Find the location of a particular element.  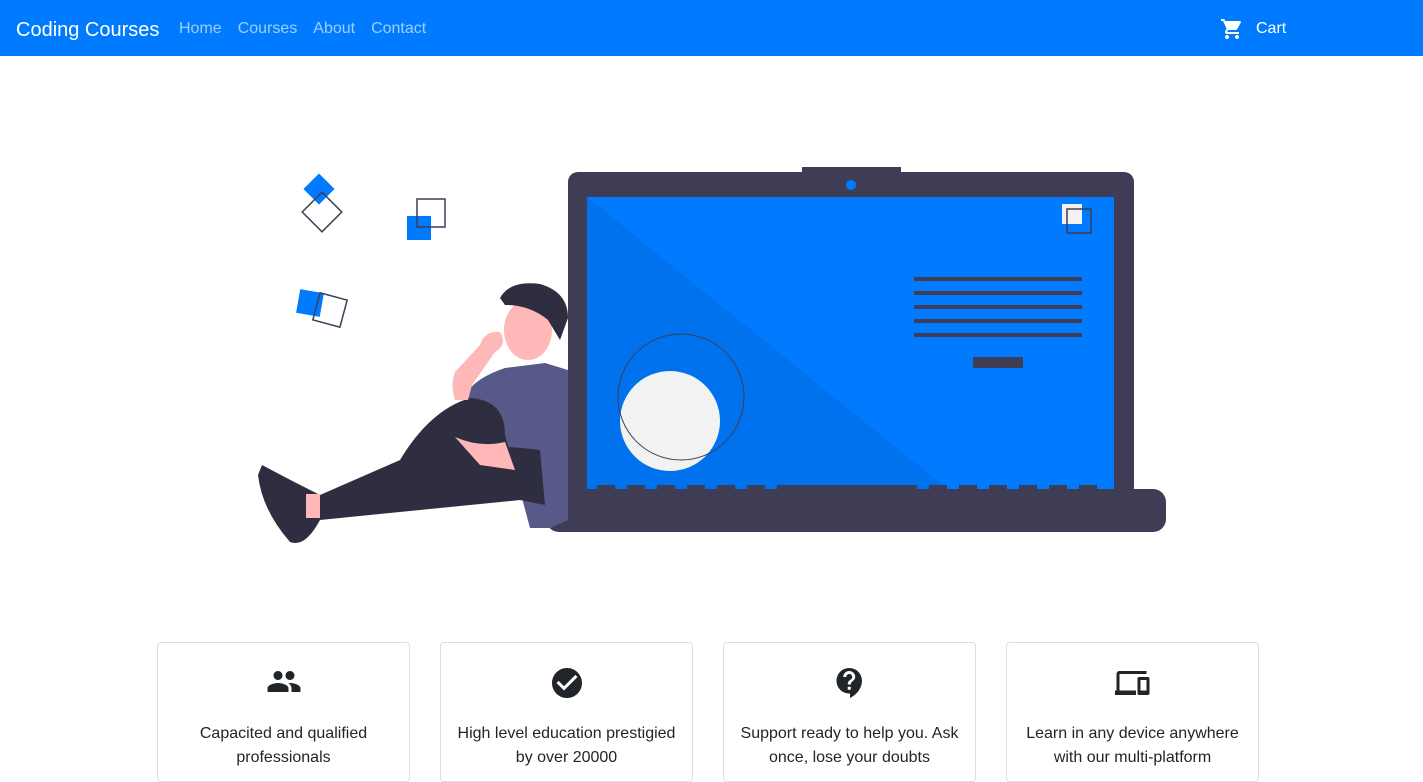

feature-text: Capacited and qualified professionals is located at coordinates (283, 745).